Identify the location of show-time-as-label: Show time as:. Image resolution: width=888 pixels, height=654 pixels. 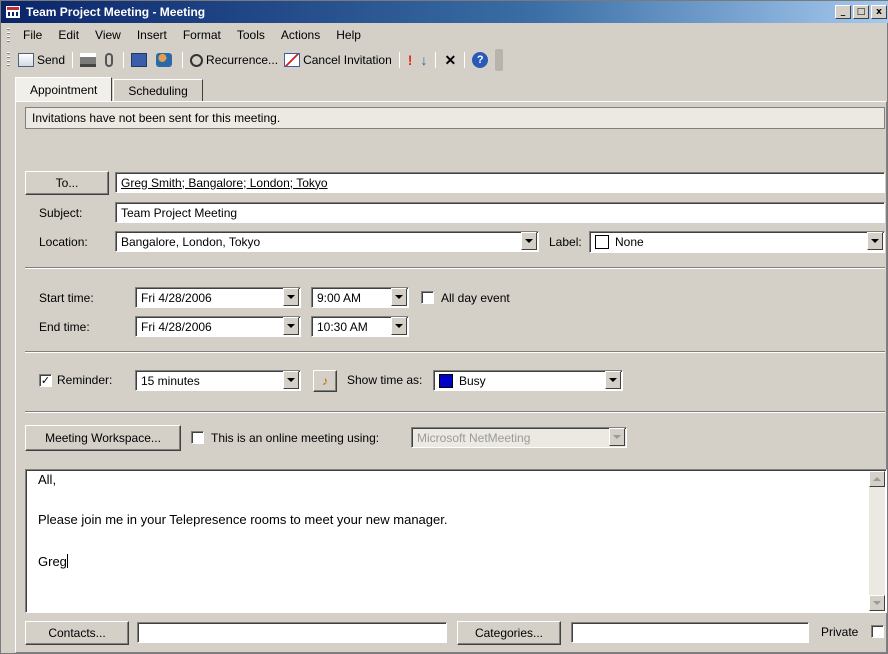
(385, 380).